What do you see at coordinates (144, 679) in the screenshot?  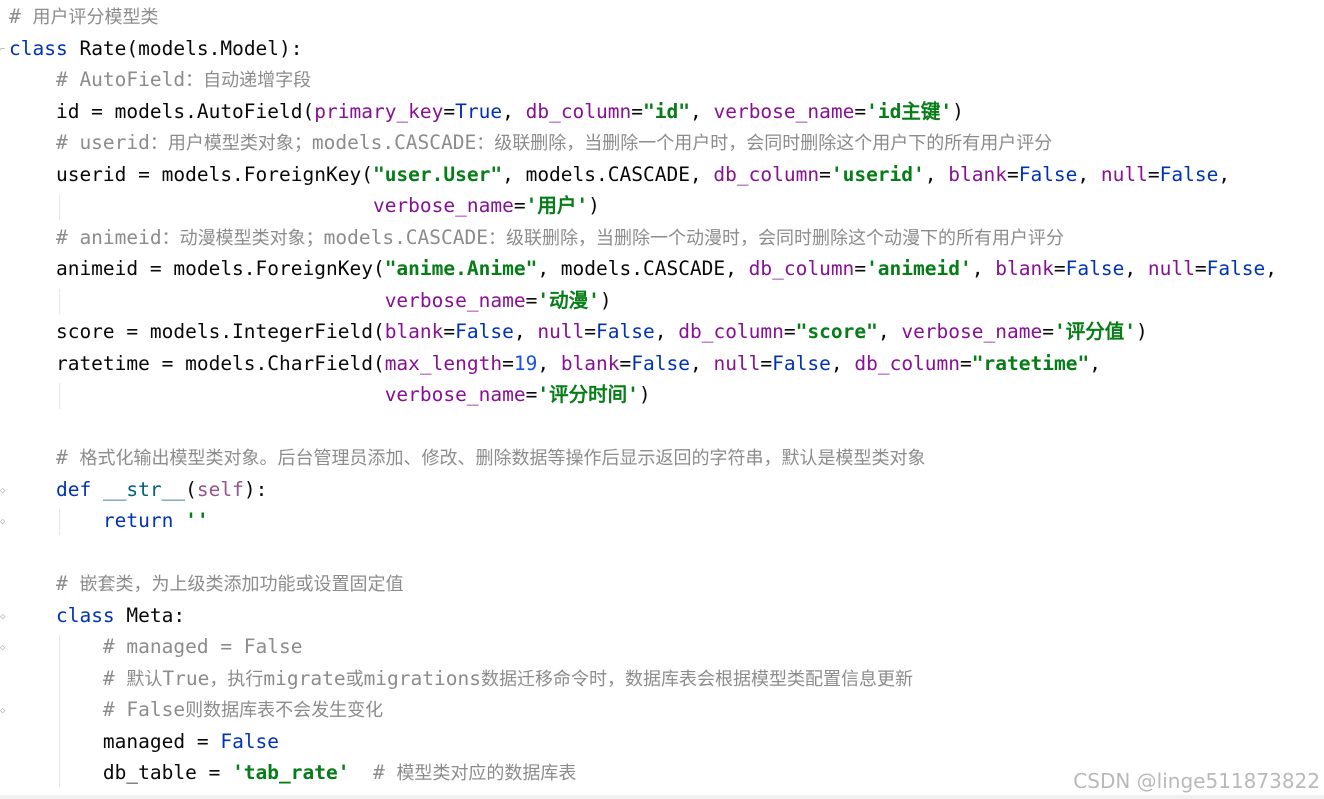 I see `code-token: 默认` at bounding box center [144, 679].